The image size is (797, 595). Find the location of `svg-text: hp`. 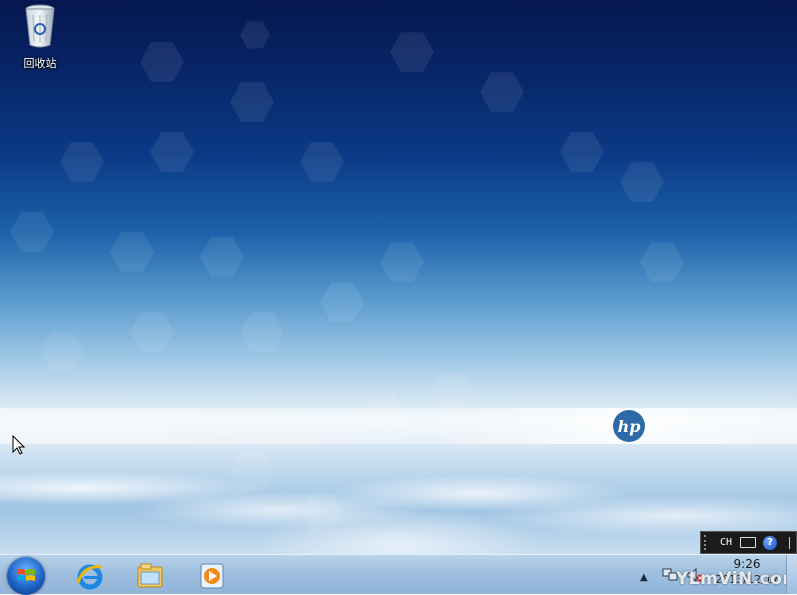

svg-text: hp is located at coordinates (629, 426).